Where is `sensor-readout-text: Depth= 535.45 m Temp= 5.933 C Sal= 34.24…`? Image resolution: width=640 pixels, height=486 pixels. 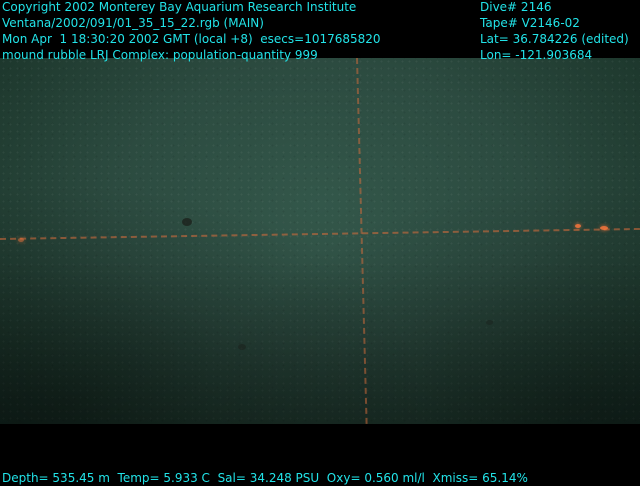 sensor-readout-text: Depth= 535.45 m Temp= 5.933 C Sal= 34.24… is located at coordinates (265, 478).